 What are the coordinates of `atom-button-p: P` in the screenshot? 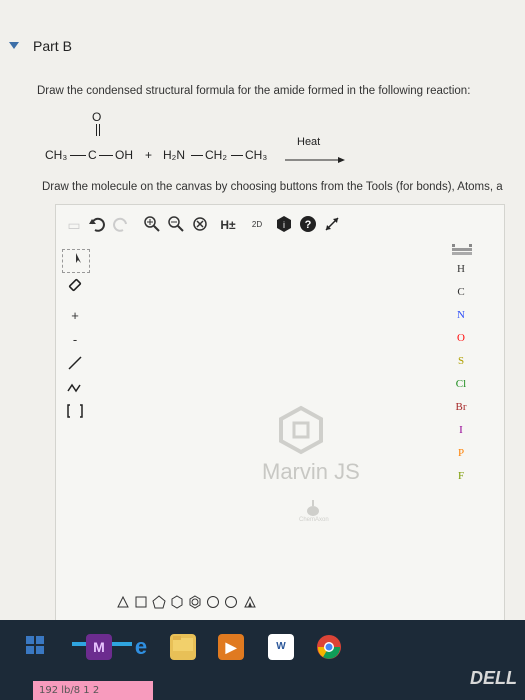 It's located at (461, 453).